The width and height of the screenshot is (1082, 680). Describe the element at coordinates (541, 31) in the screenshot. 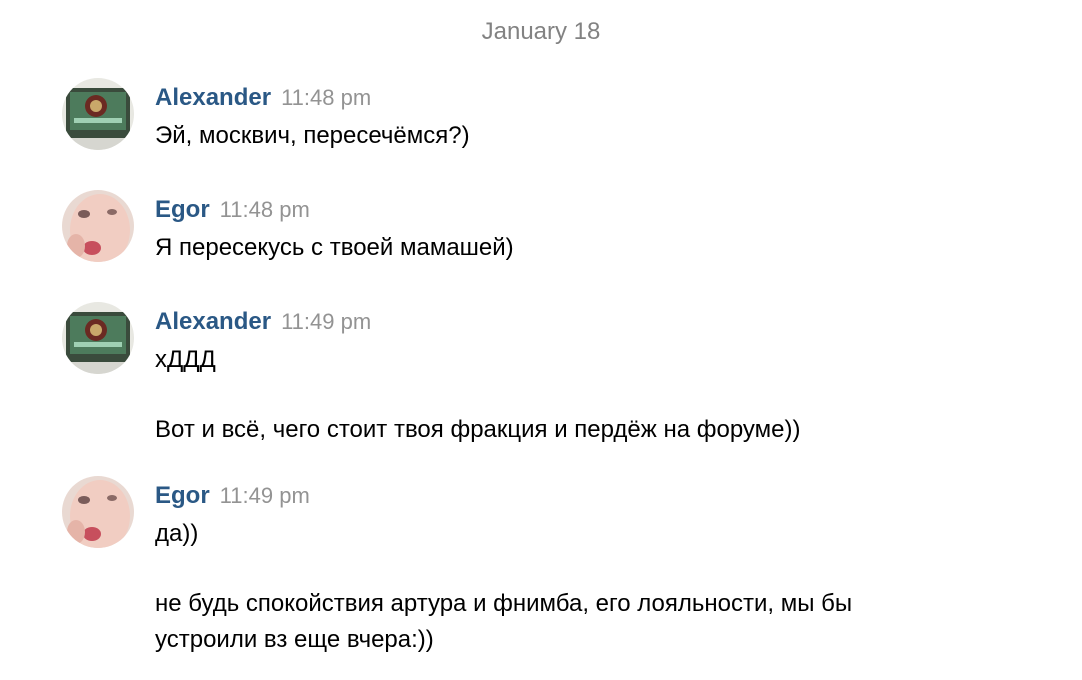

I see `date-separator: January 18` at that location.